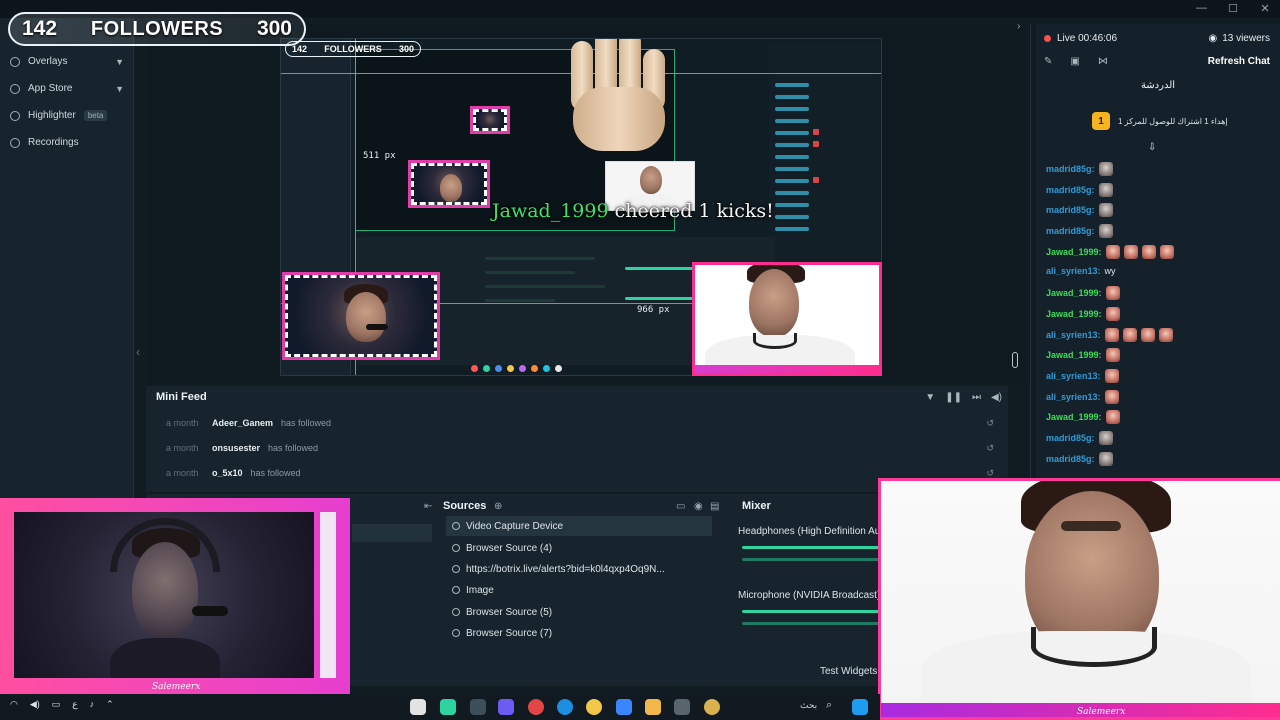 Image resolution: width=1280 pixels, height=720 pixels. Describe the element at coordinates (1109, 334) in the screenshot. I see `chat-message: ali_syrien13:` at that location.